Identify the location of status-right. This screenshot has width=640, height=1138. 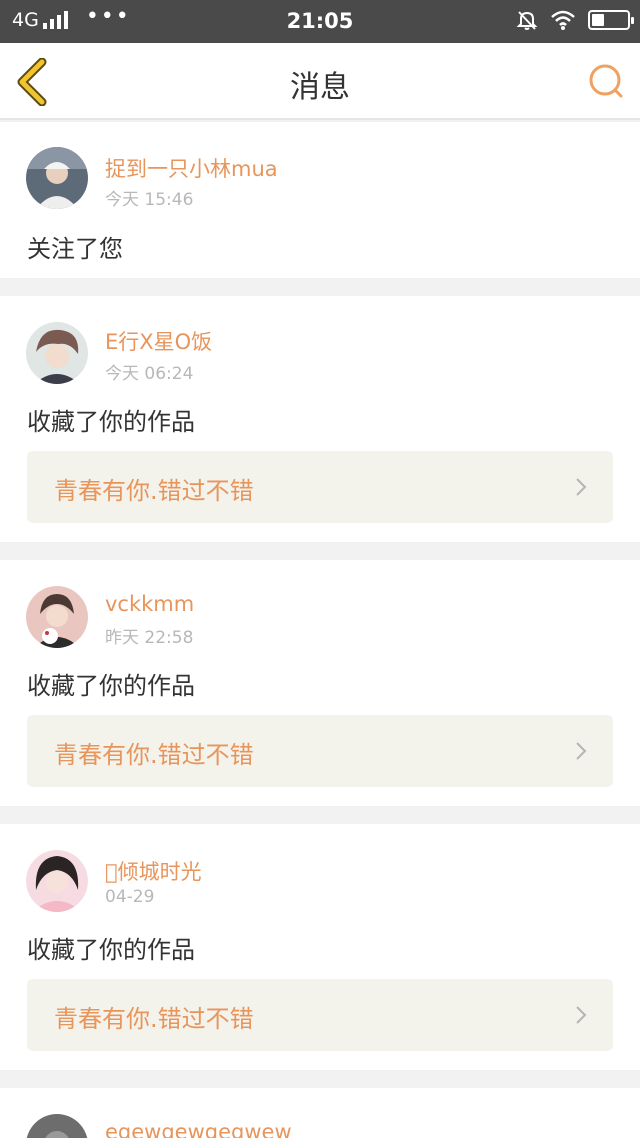
(575, 20).